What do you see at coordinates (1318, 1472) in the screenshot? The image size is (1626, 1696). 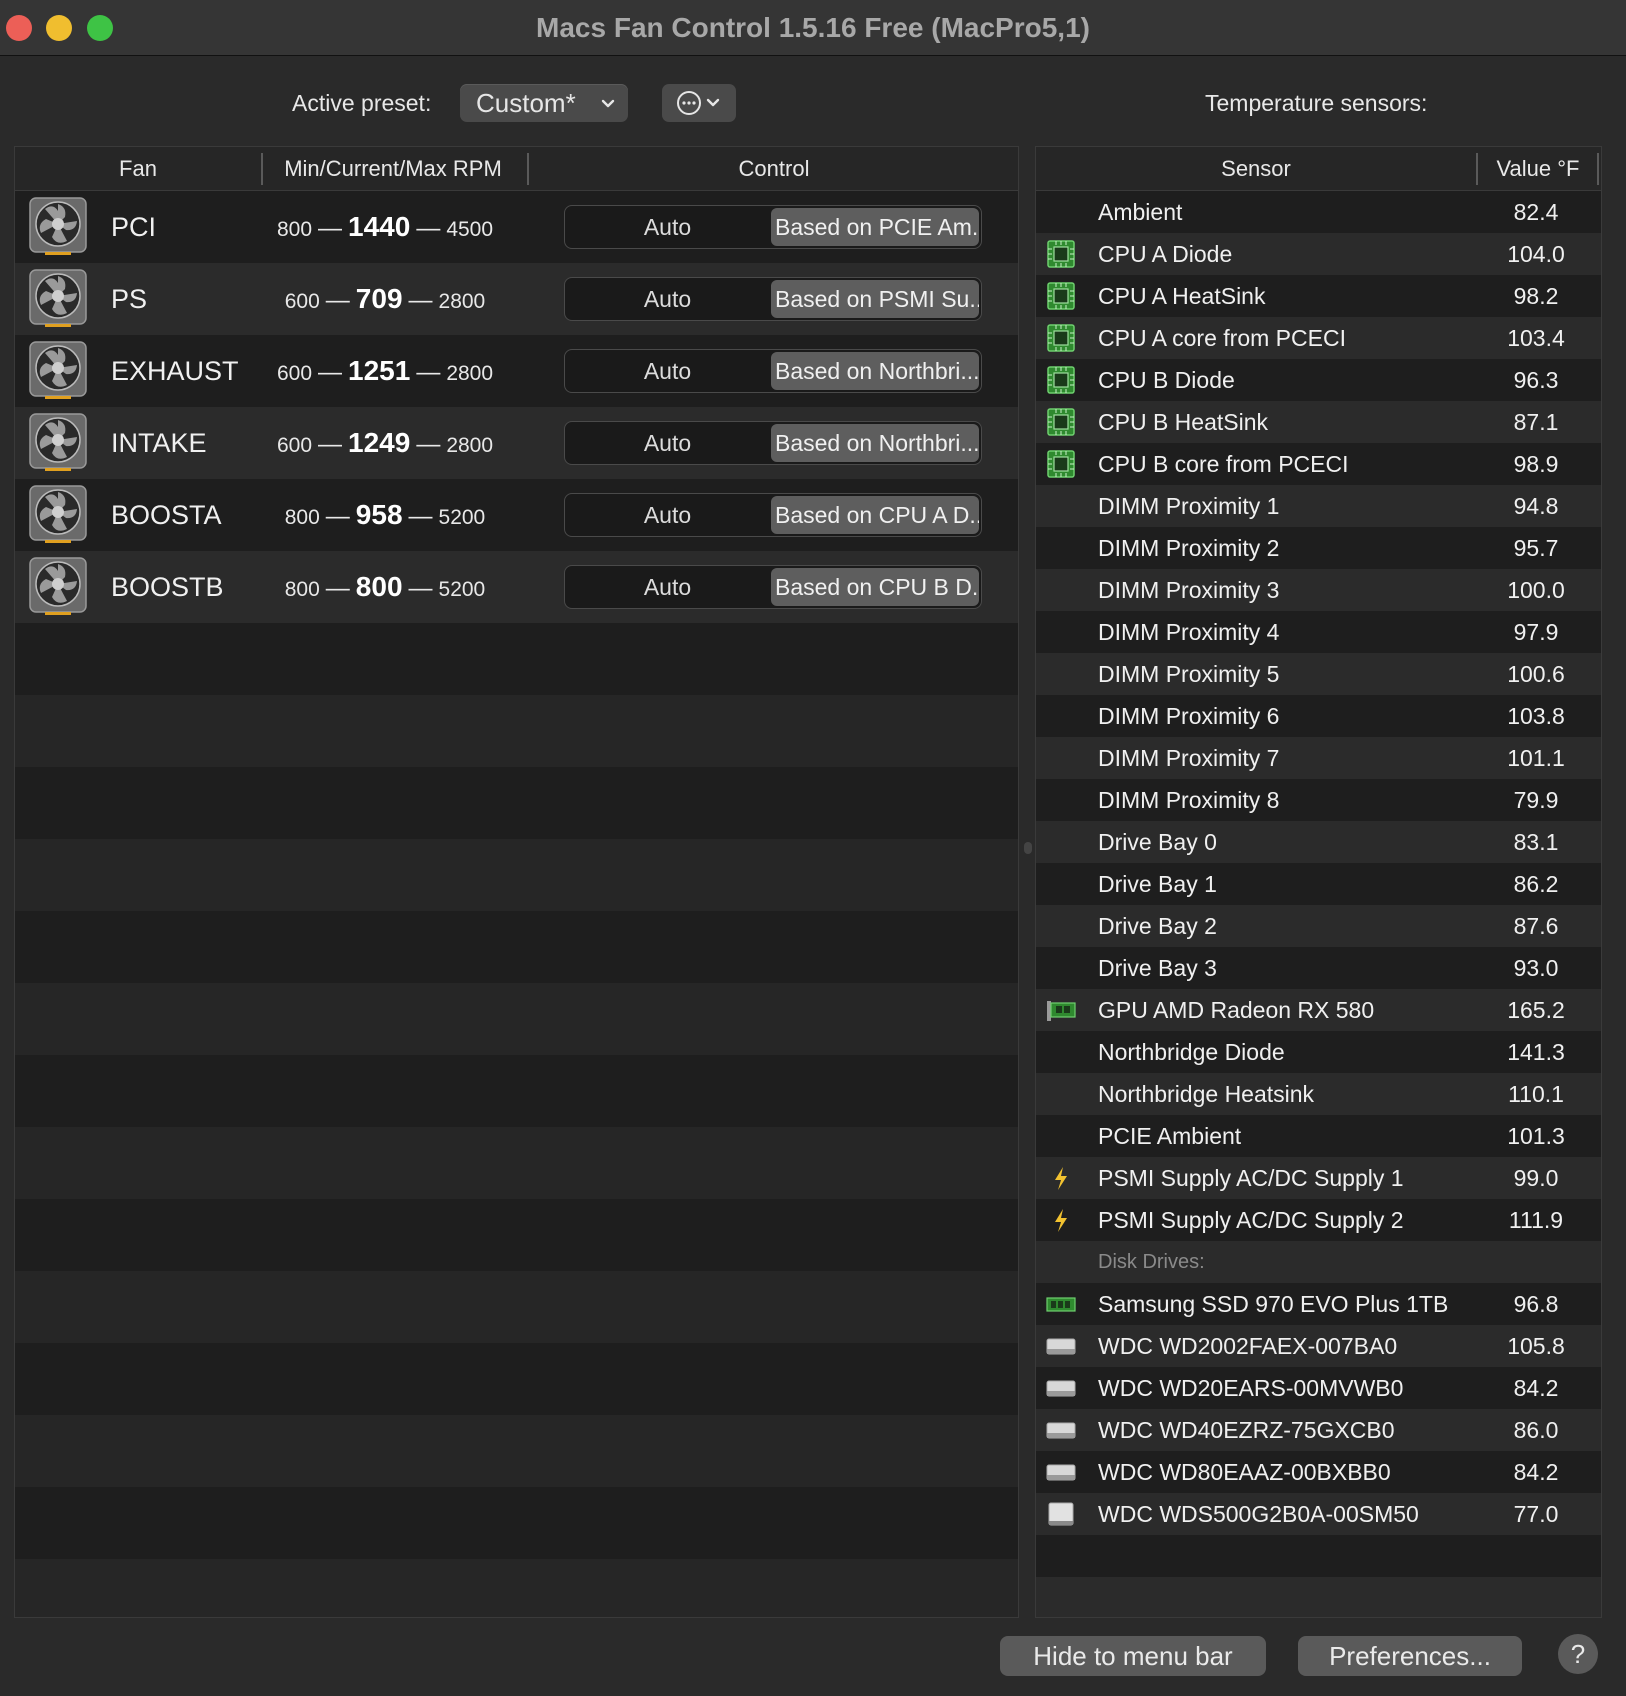 I see `sensor-row: WDC WD80EAAZ-00BXBB0 84.2` at bounding box center [1318, 1472].